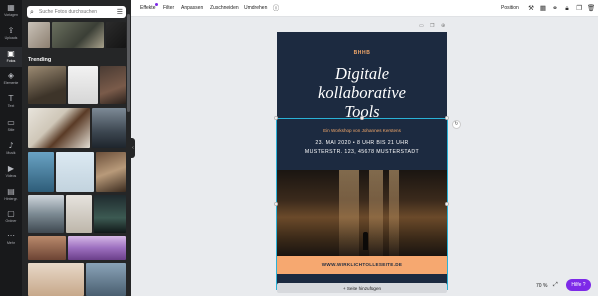  I want to click on poster-subtitle: Ein Workshop von Johannes Kerstens, so click(362, 130).